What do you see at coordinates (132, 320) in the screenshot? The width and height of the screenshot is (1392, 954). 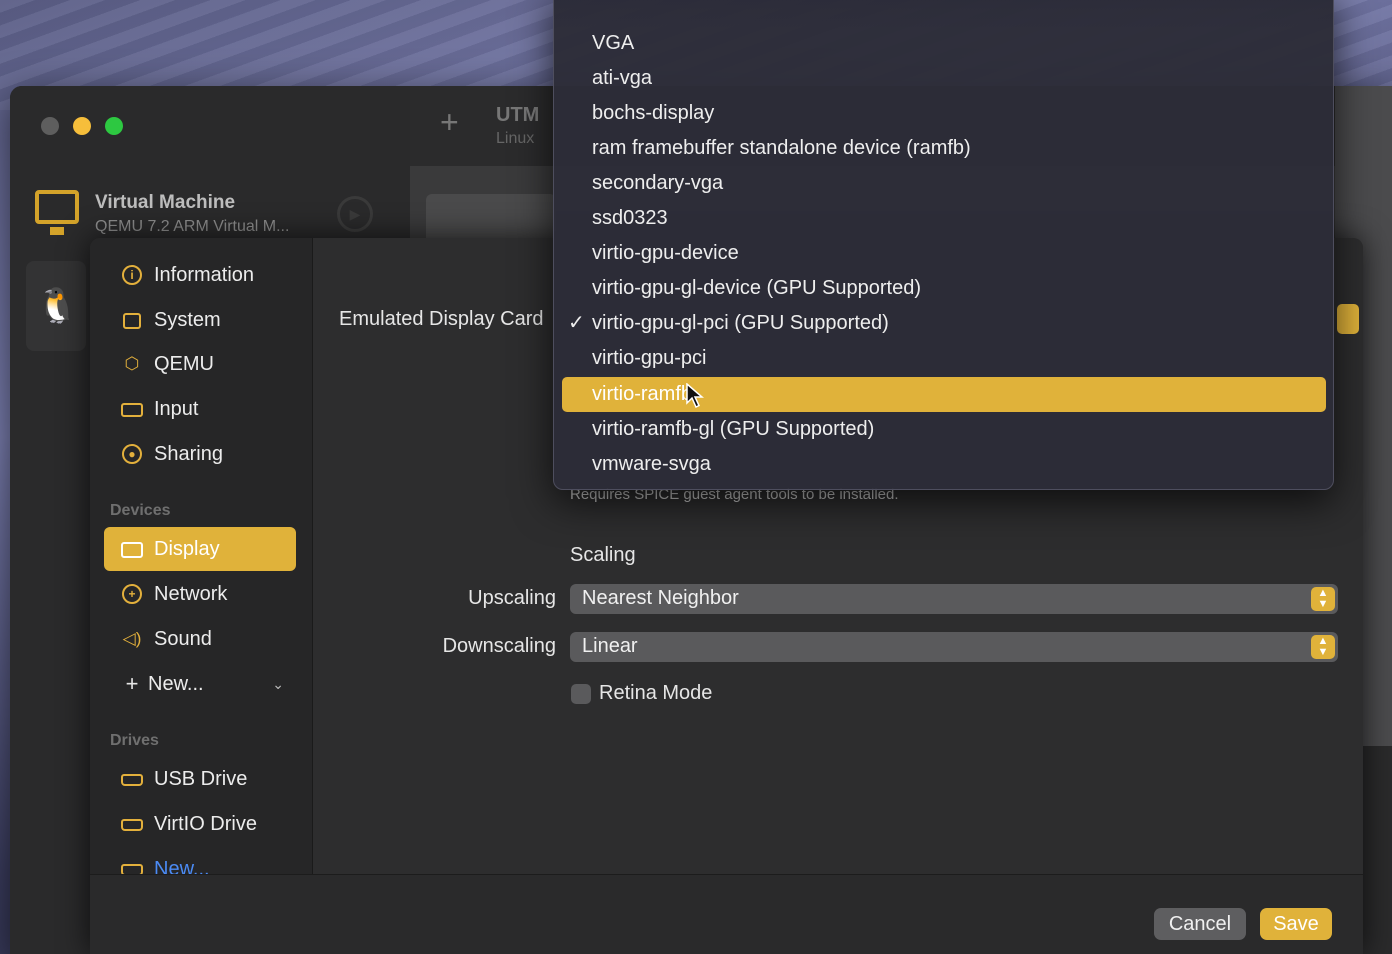 I see `cpu-icon` at bounding box center [132, 320].